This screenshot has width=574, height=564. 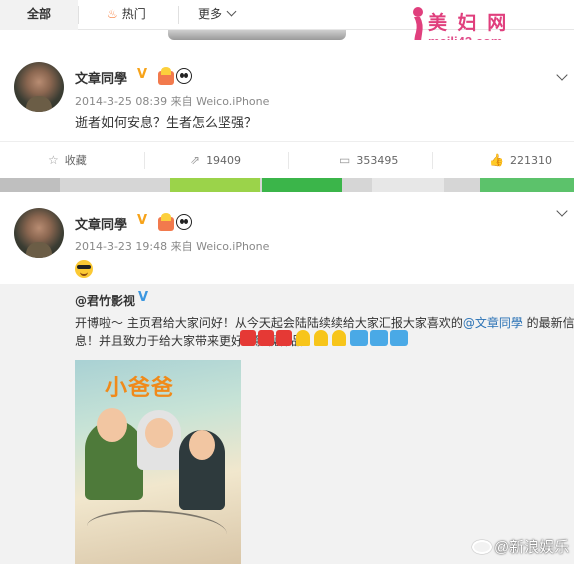 I want to click on thumbs-up-icon: 👍, so click(x=496, y=160).